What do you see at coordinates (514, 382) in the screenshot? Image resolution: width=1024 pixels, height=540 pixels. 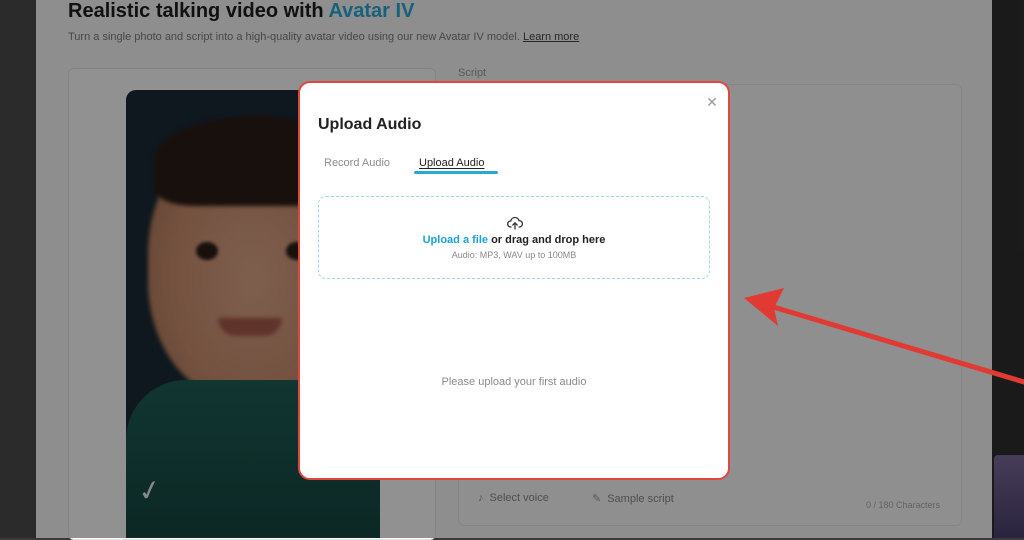 I see `empty-audio-message: Please upload your first audio` at bounding box center [514, 382].